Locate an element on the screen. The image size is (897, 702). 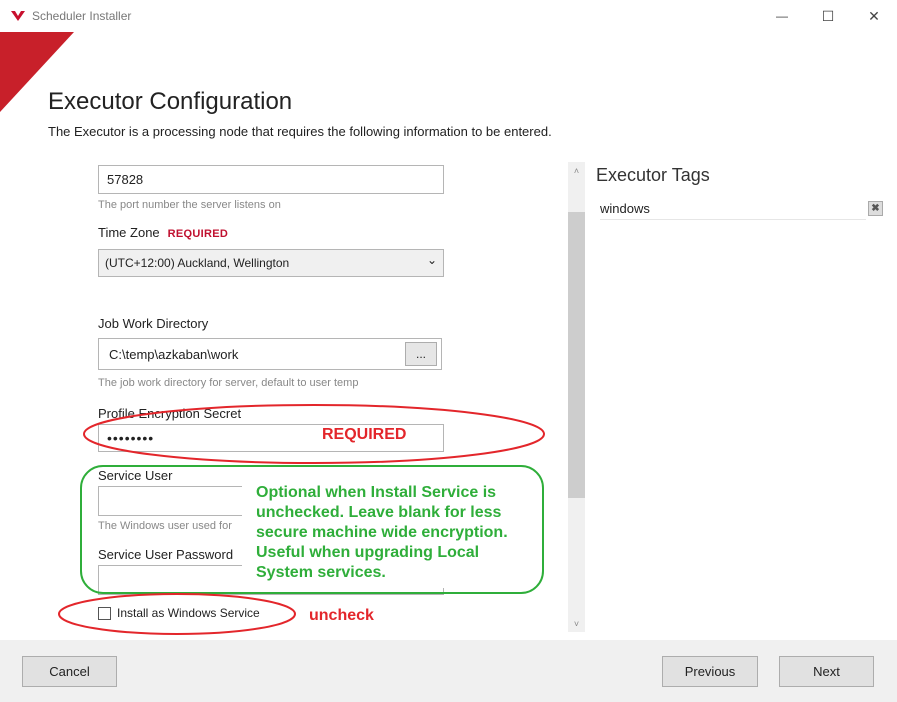
previous-button: Previous is located at coordinates (710, 671).